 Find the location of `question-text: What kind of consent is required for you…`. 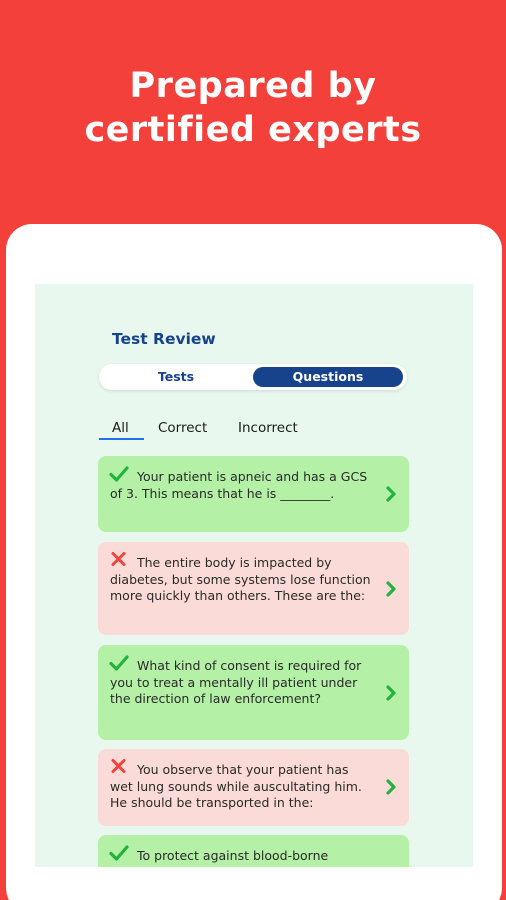

question-text: What kind of consent is required for you… is located at coordinates (236, 682).